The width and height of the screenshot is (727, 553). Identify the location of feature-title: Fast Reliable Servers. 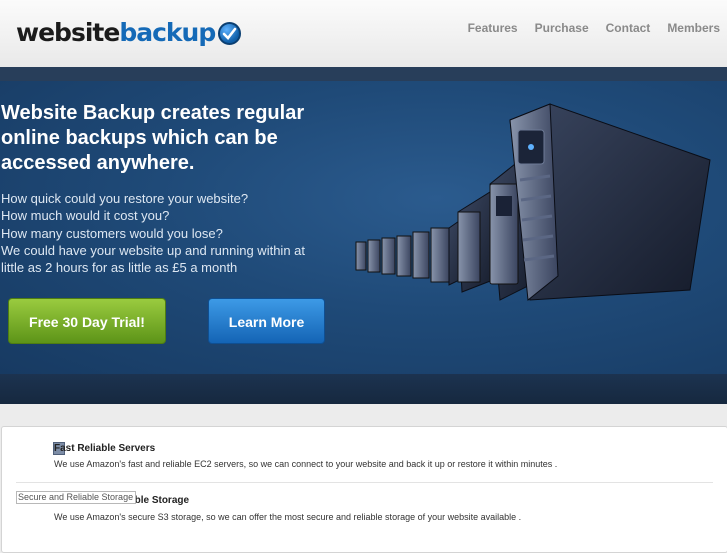
(105, 448).